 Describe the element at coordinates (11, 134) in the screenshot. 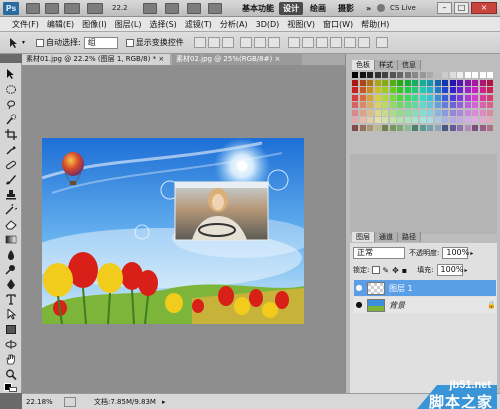

I see `crop-tool-icon` at that location.